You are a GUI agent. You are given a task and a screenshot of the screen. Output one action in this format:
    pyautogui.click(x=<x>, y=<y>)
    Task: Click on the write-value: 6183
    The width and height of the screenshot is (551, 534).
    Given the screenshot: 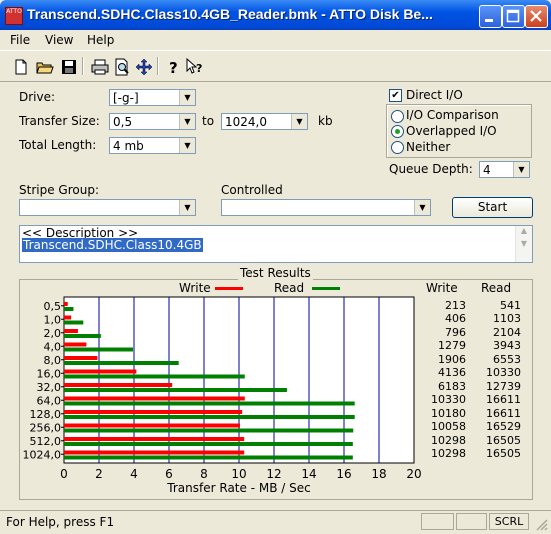 What is the action you would take?
    pyautogui.click(x=452, y=386)
    